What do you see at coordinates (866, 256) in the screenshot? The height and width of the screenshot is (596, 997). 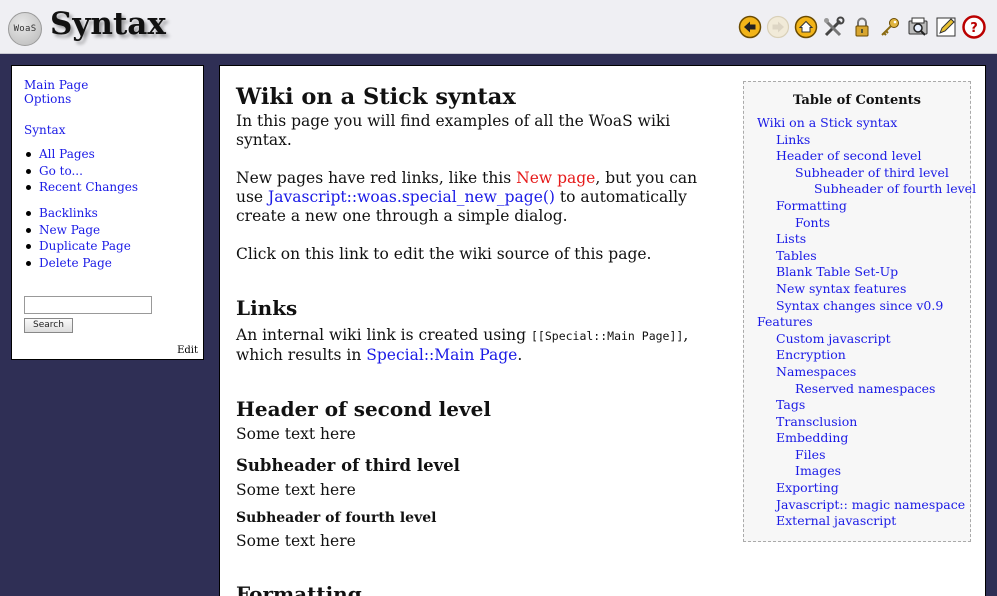 I see `toc-item: Tables` at bounding box center [866, 256].